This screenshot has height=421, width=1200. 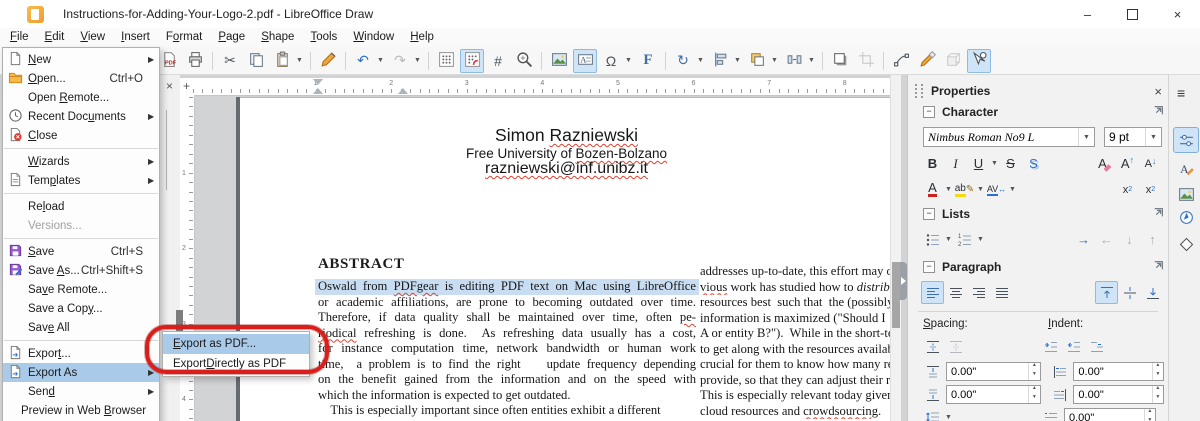 I want to click on arrange-button, so click(x=757, y=61).